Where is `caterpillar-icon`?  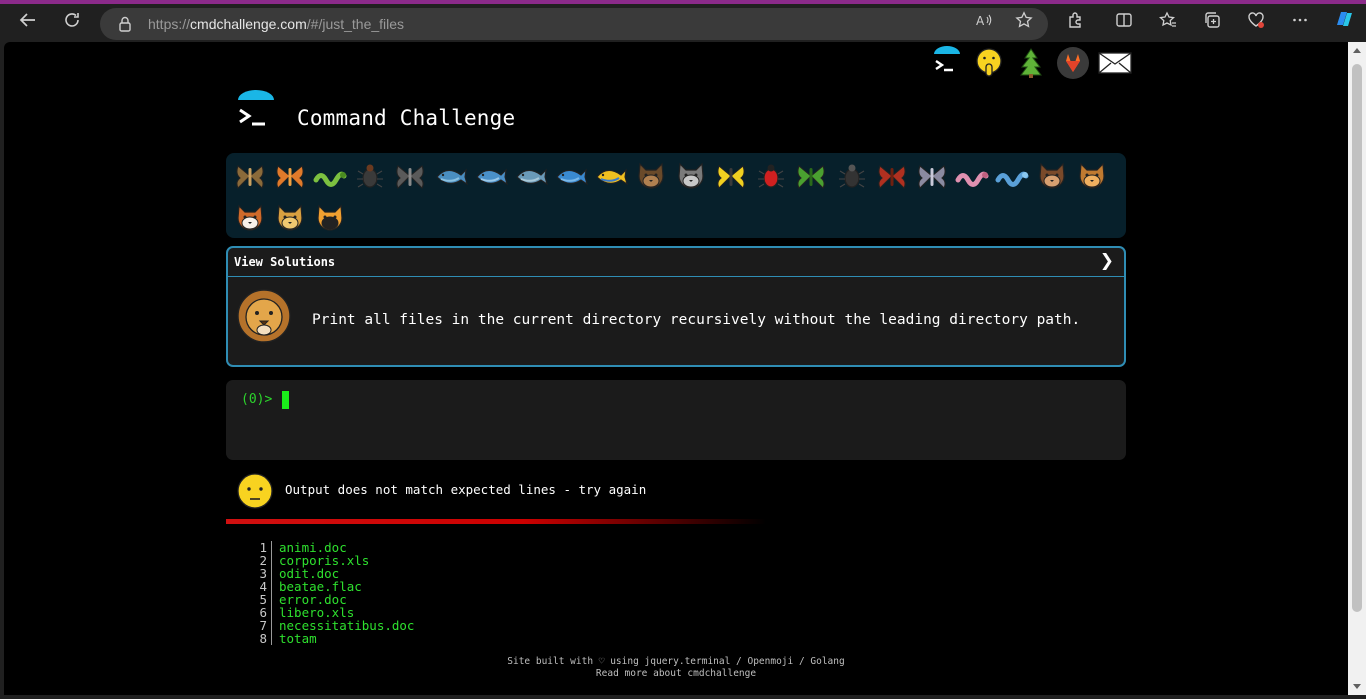
caterpillar-icon is located at coordinates (330, 176).